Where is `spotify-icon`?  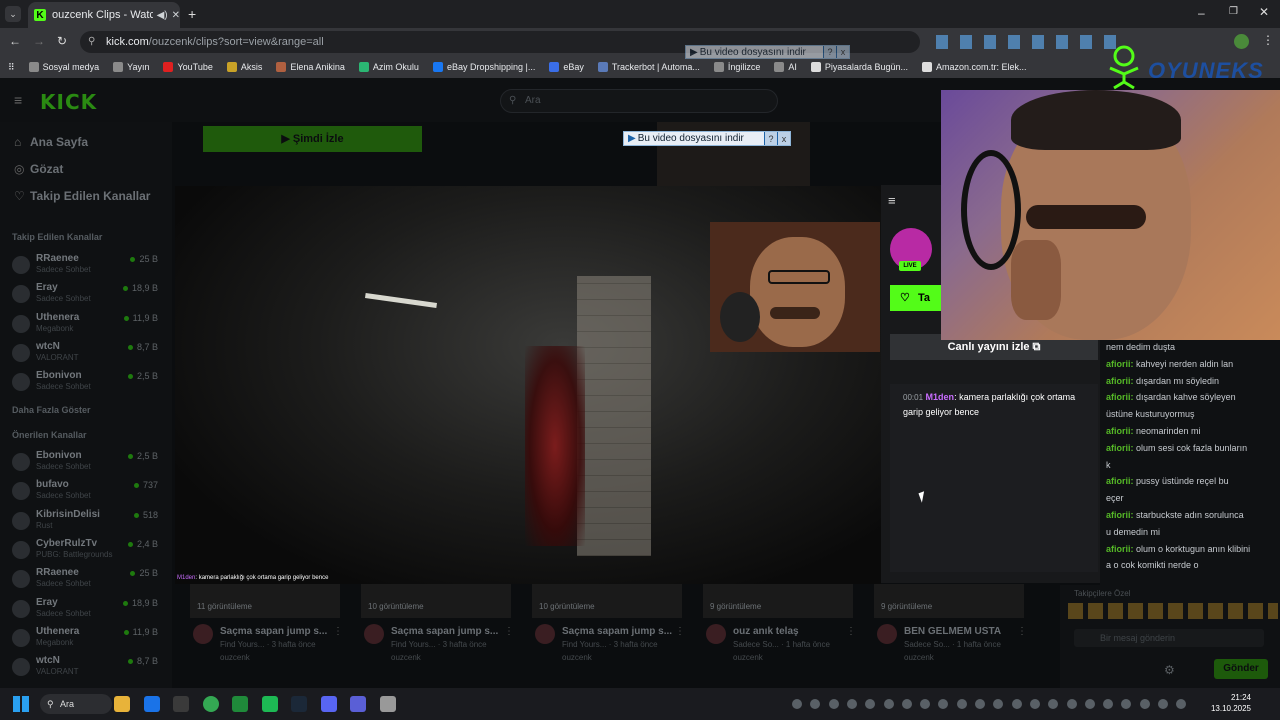 spotify-icon is located at coordinates (269, 704).